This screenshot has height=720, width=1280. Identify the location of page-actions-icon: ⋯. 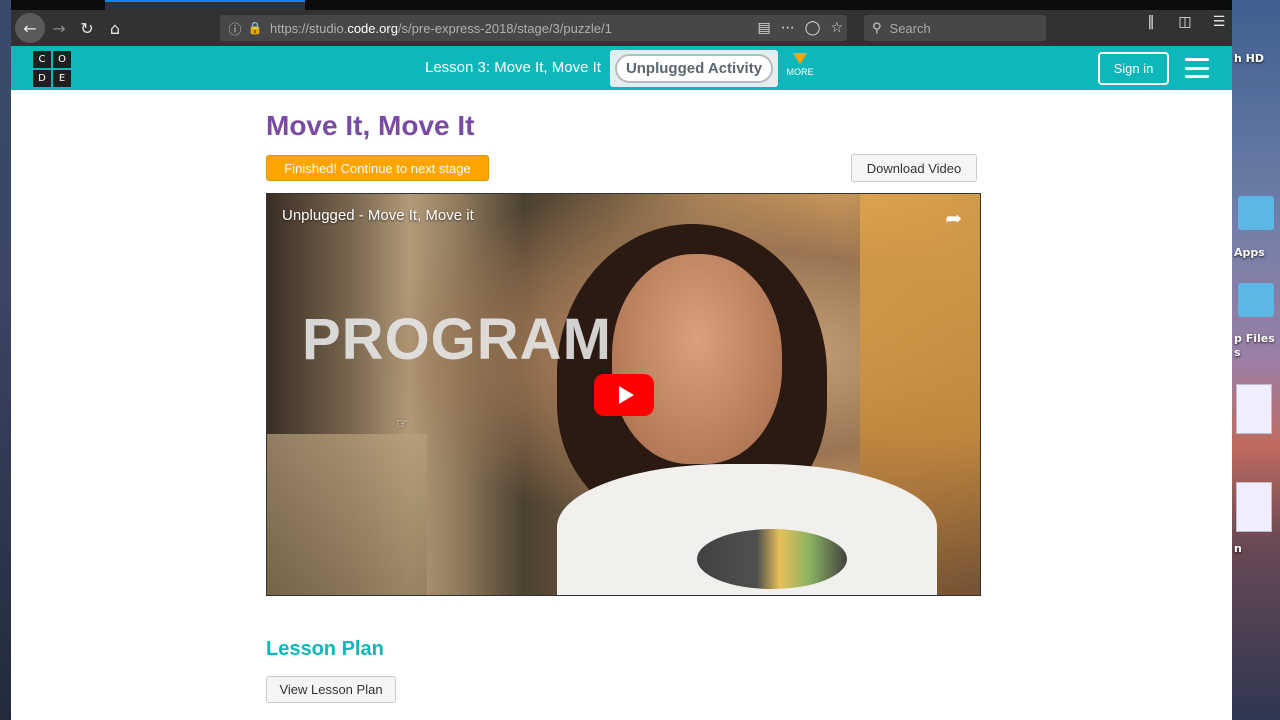
(788, 28).